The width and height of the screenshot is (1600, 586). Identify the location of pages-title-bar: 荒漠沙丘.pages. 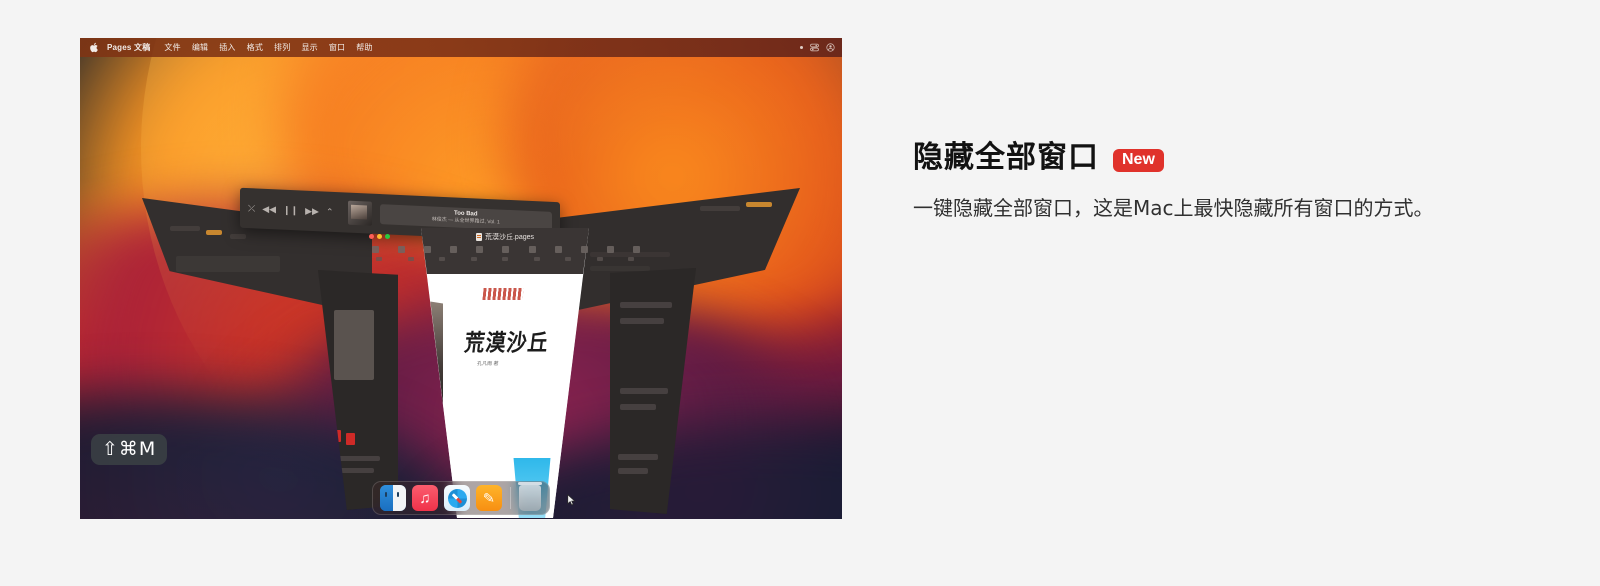
(505, 237).